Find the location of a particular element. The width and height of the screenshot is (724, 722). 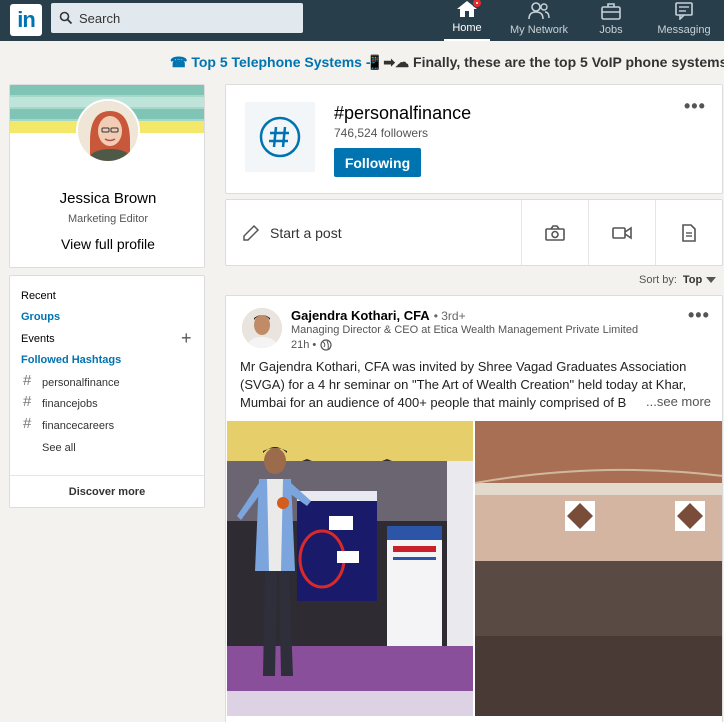

connection-degree: • 3rd+ is located at coordinates (449, 316).